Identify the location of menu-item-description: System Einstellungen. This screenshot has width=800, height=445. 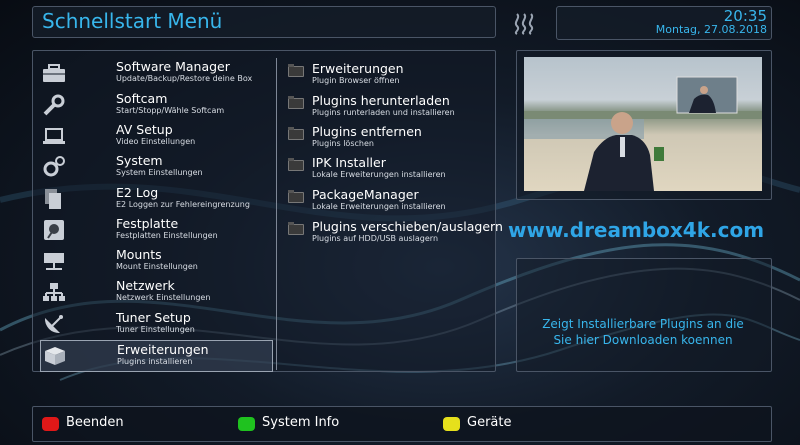
(159, 172).